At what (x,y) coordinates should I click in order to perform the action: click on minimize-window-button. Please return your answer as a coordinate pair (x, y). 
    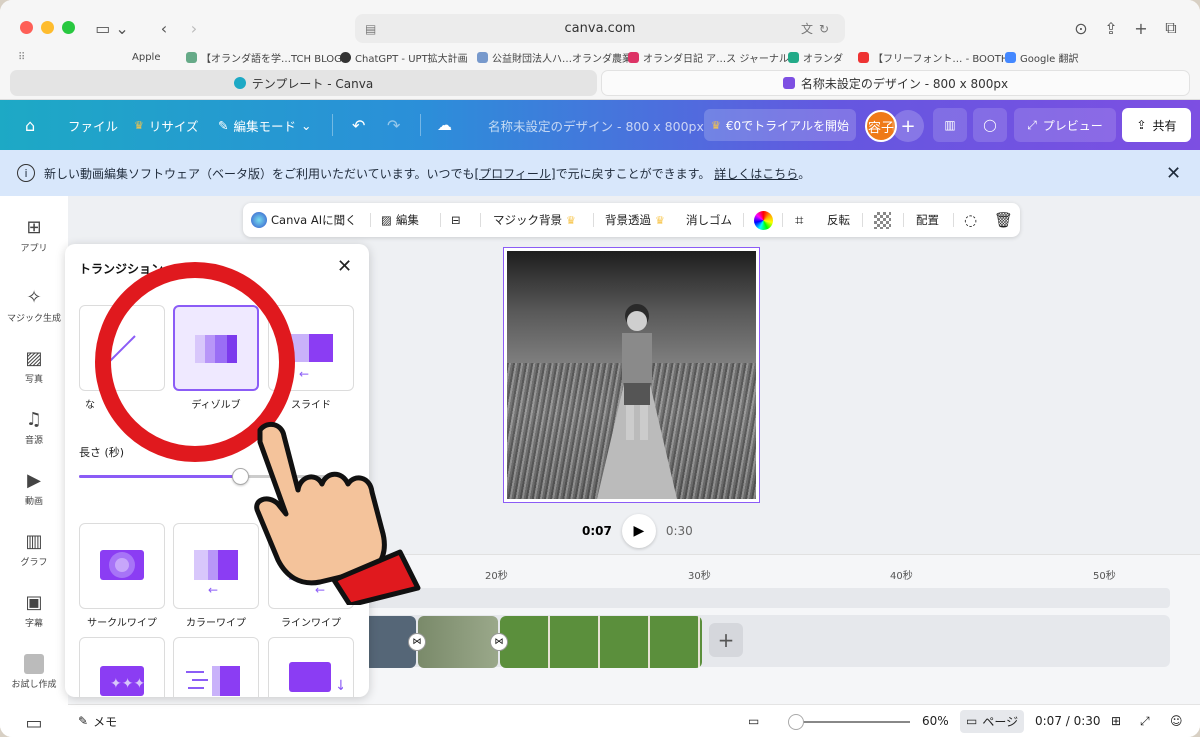
    Looking at the image, I should click on (47, 27).